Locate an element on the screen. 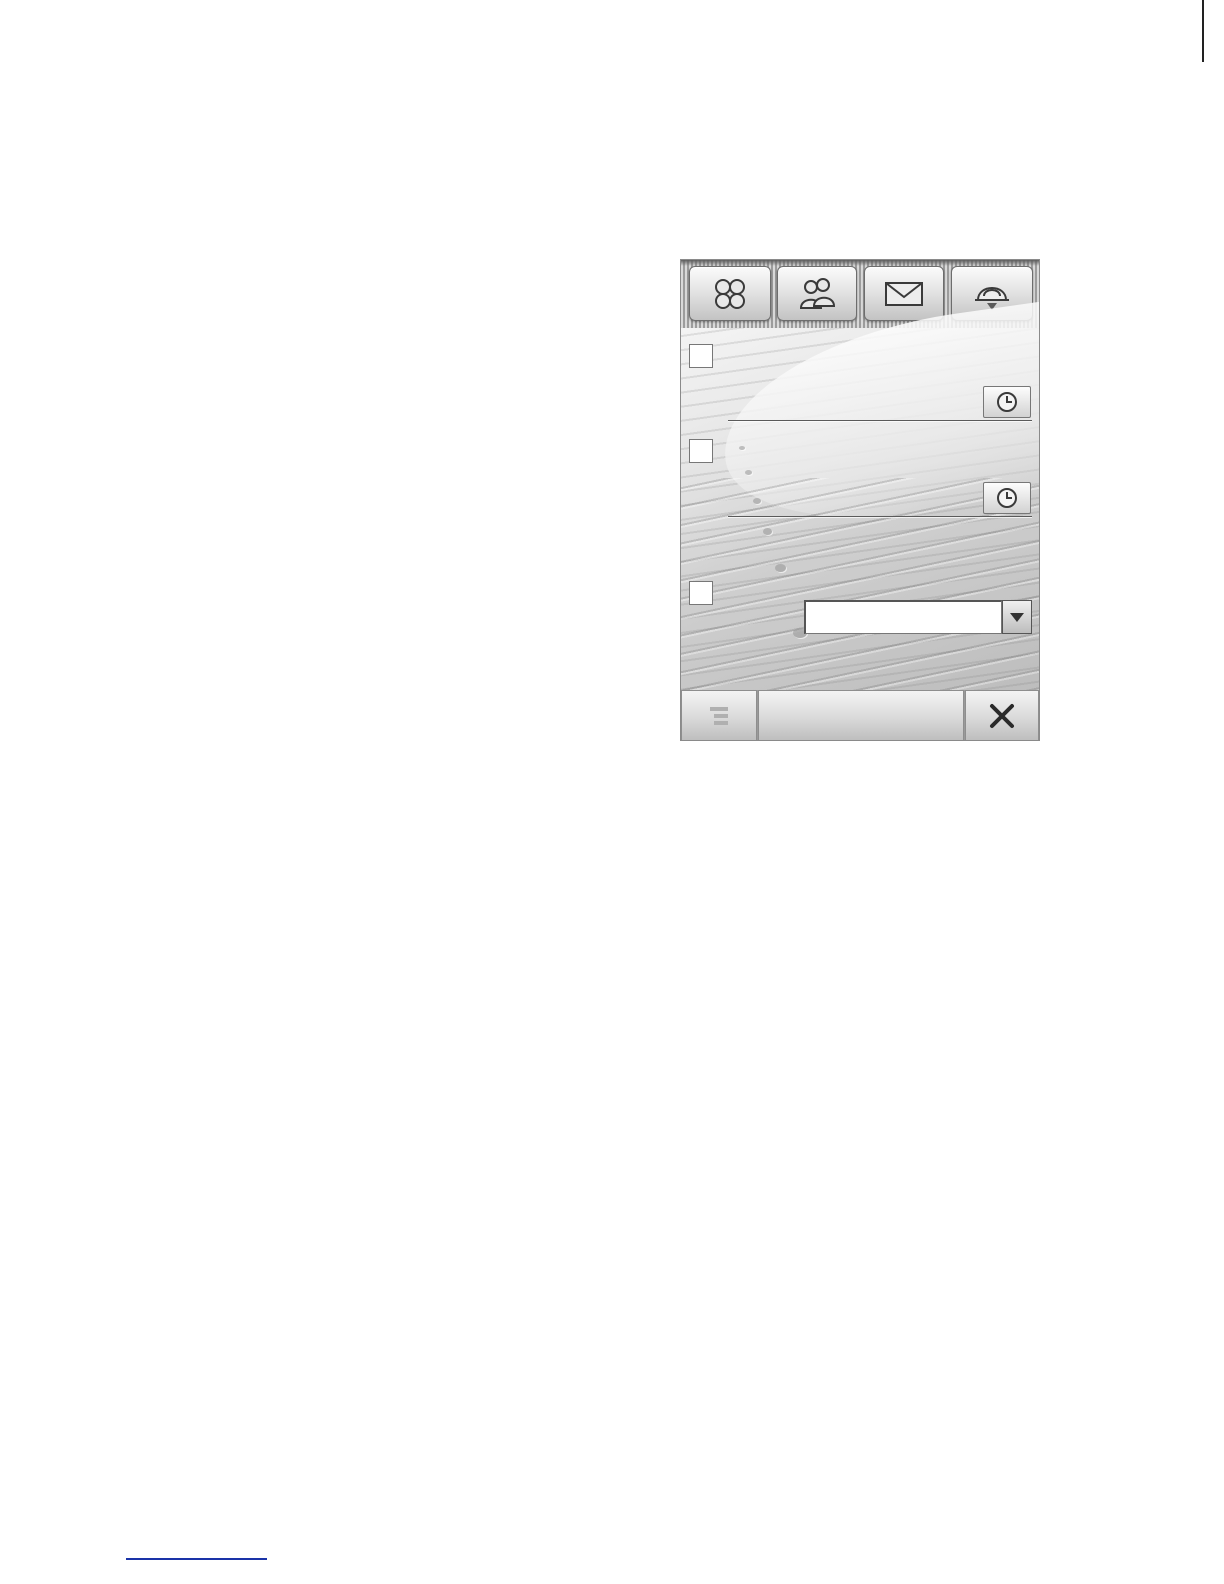 The width and height of the screenshot is (1224, 1584). mail-icon is located at coordinates (904, 293).